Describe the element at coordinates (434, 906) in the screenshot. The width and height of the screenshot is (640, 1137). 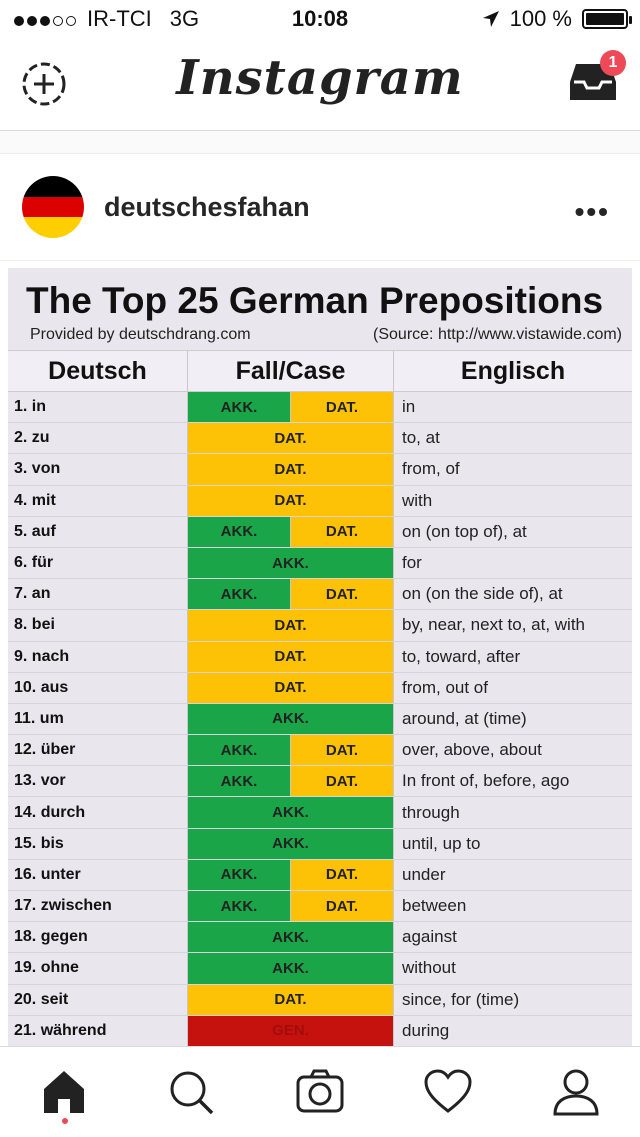
I see `translation-en: between` at that location.